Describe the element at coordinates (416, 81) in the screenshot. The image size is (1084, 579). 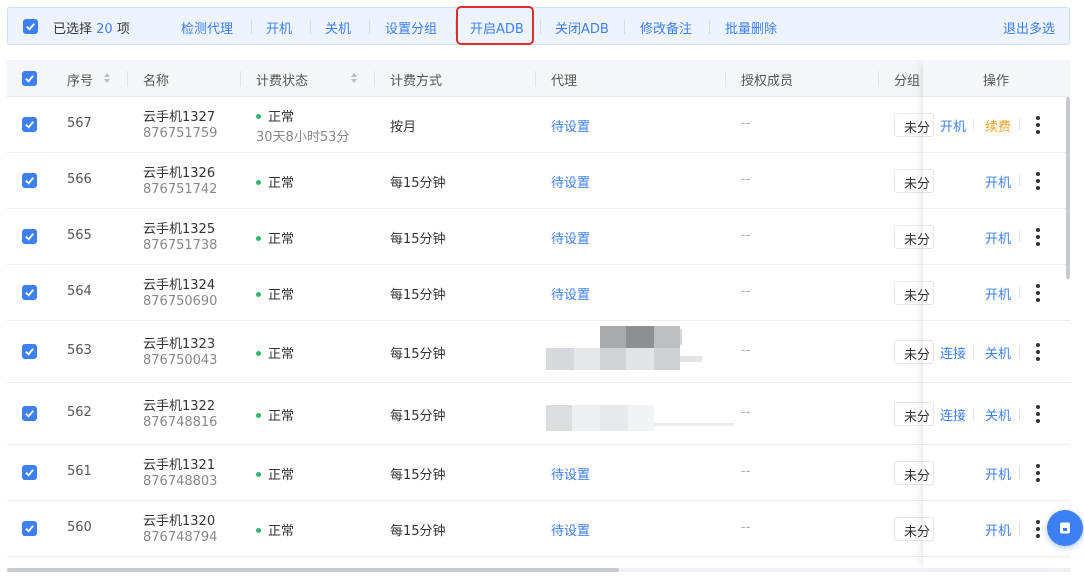
I see `column-header-billing-method: 计费方式` at that location.